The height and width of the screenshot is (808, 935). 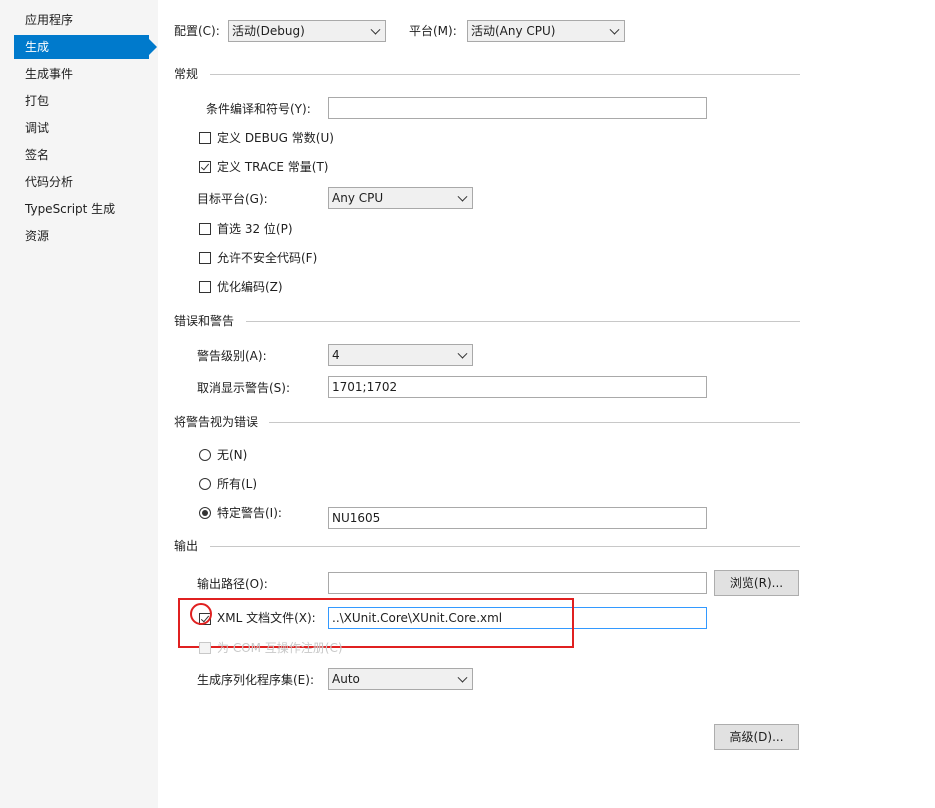 What do you see at coordinates (205, 455) in the screenshot?
I see `treat-none-radio` at bounding box center [205, 455].